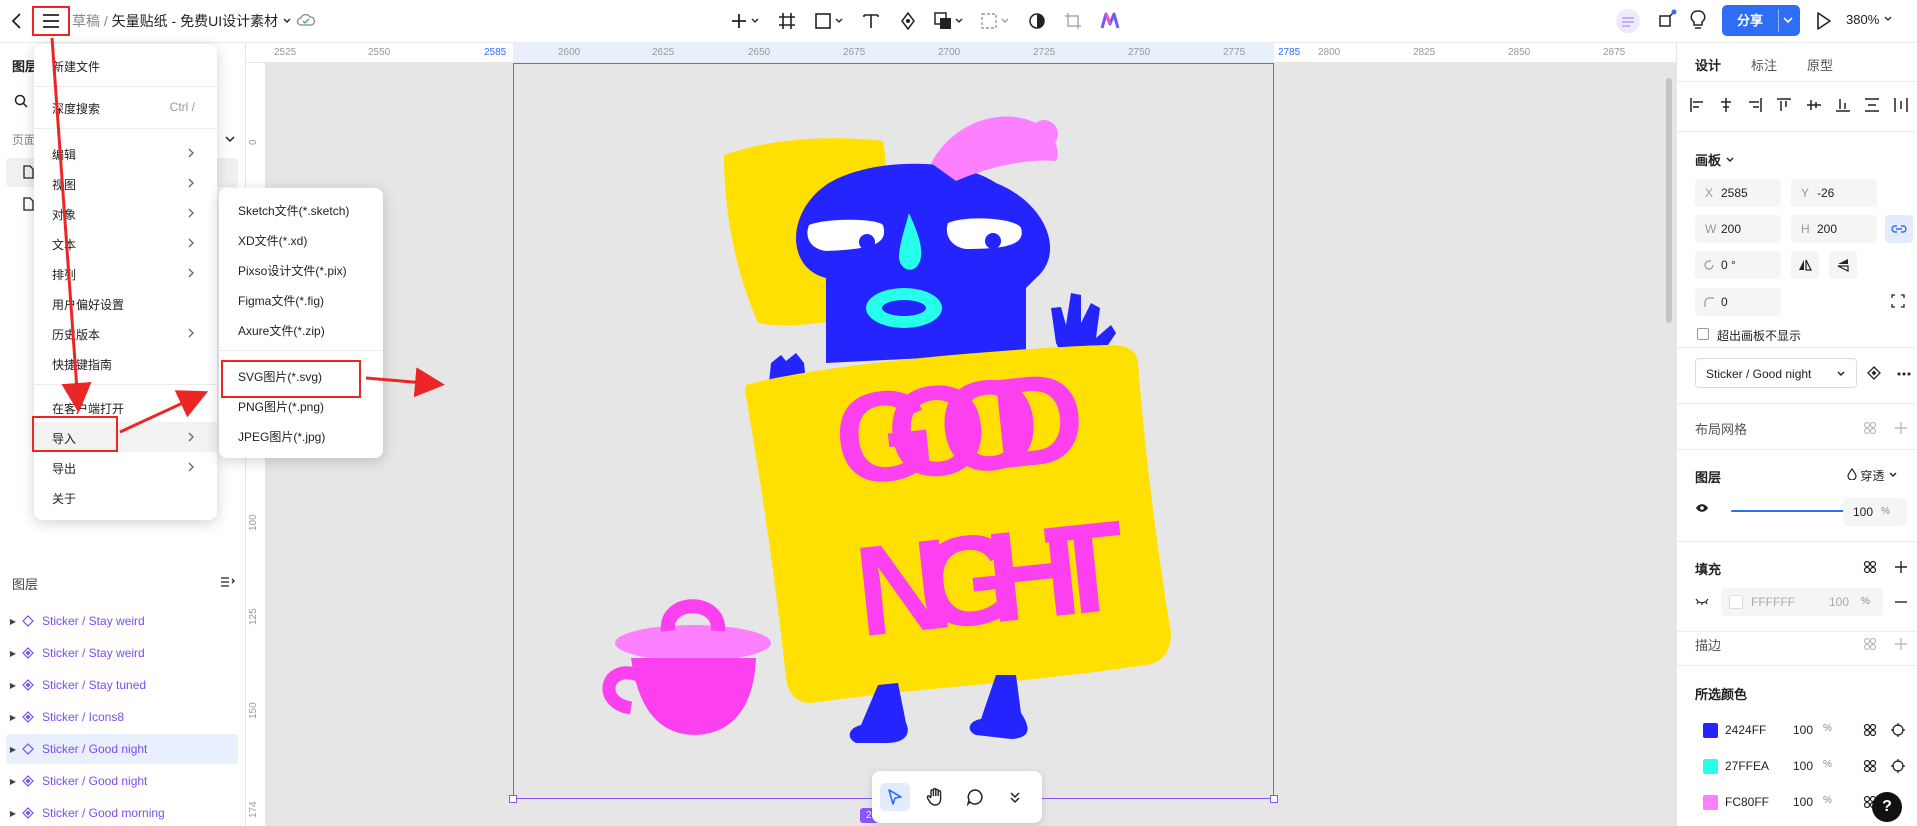 The width and height of the screenshot is (1917, 826). I want to click on submenu-item-sketch: Sketch文件(*.sketch), so click(301, 209).